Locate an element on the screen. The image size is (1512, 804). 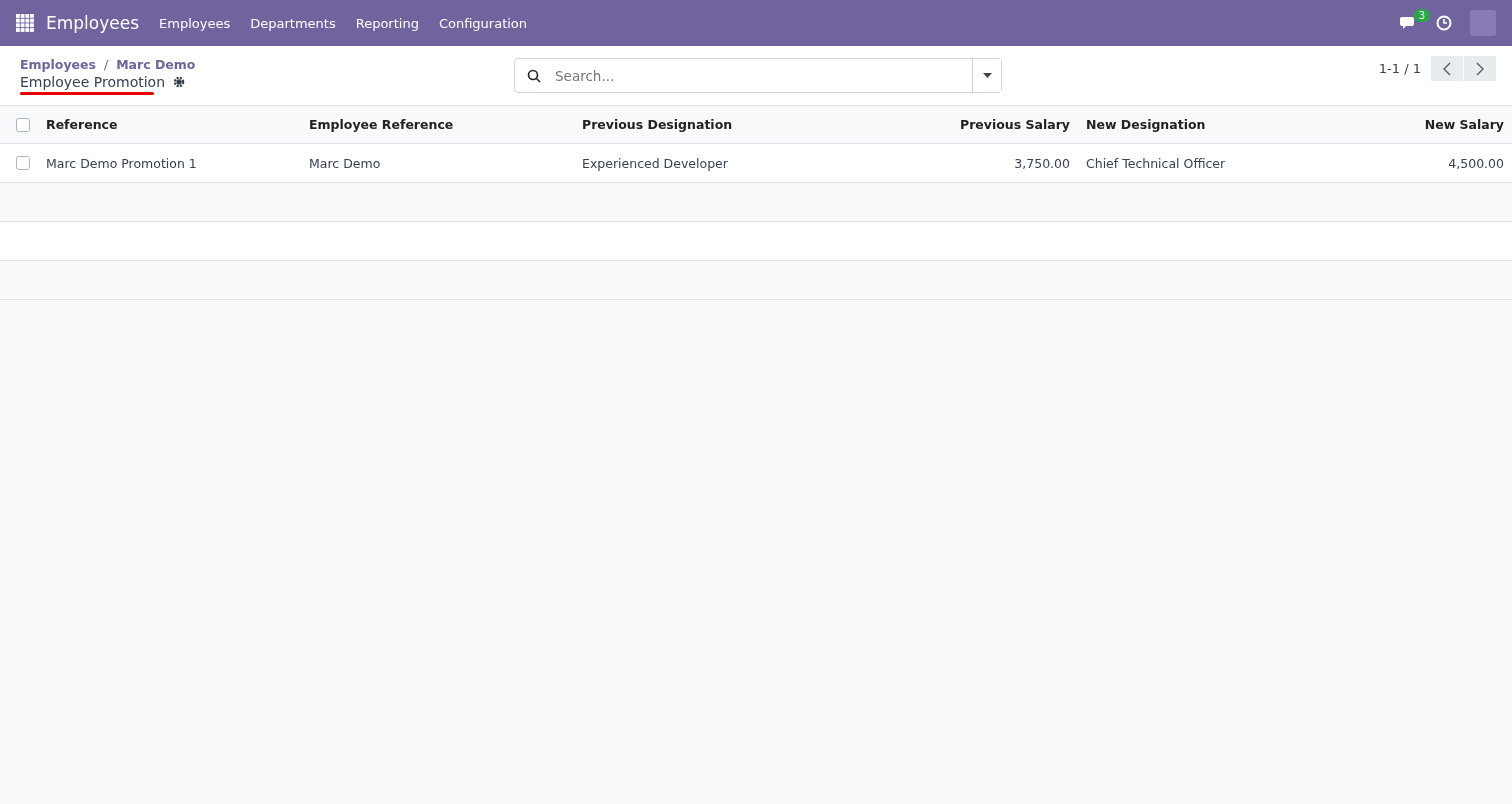
caret-icon is located at coordinates (987, 75).